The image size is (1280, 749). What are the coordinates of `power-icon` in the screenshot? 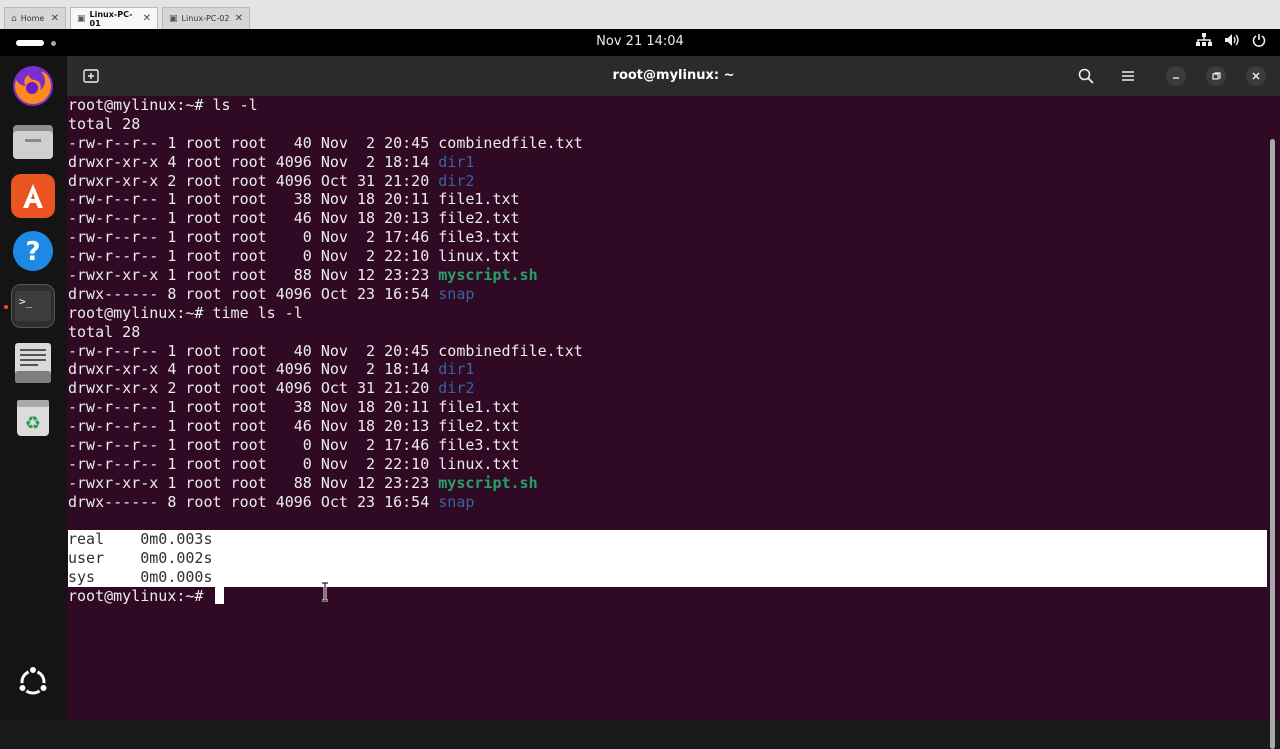 It's located at (1259, 42).